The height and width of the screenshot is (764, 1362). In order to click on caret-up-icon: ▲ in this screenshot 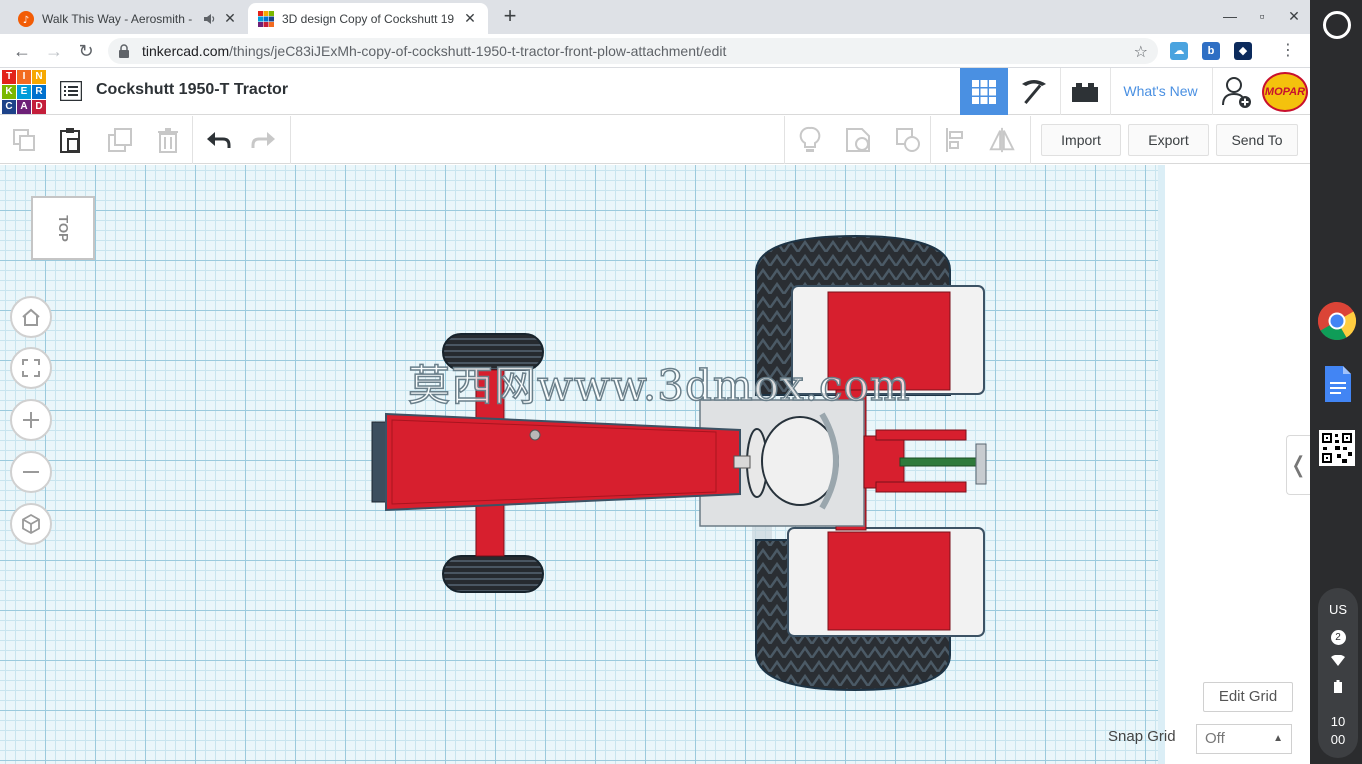, I will do `click(1278, 738)`.